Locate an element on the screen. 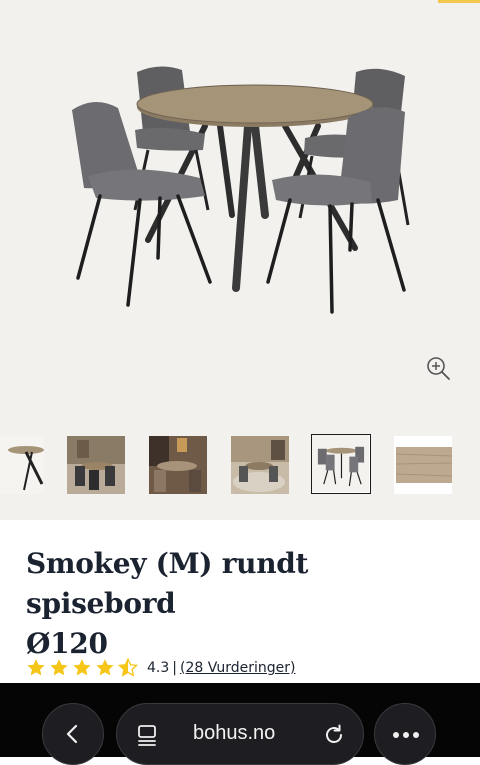 The image size is (480, 765). rating-row: 4.3 | (28 Vurderinger) is located at coordinates (160, 668).